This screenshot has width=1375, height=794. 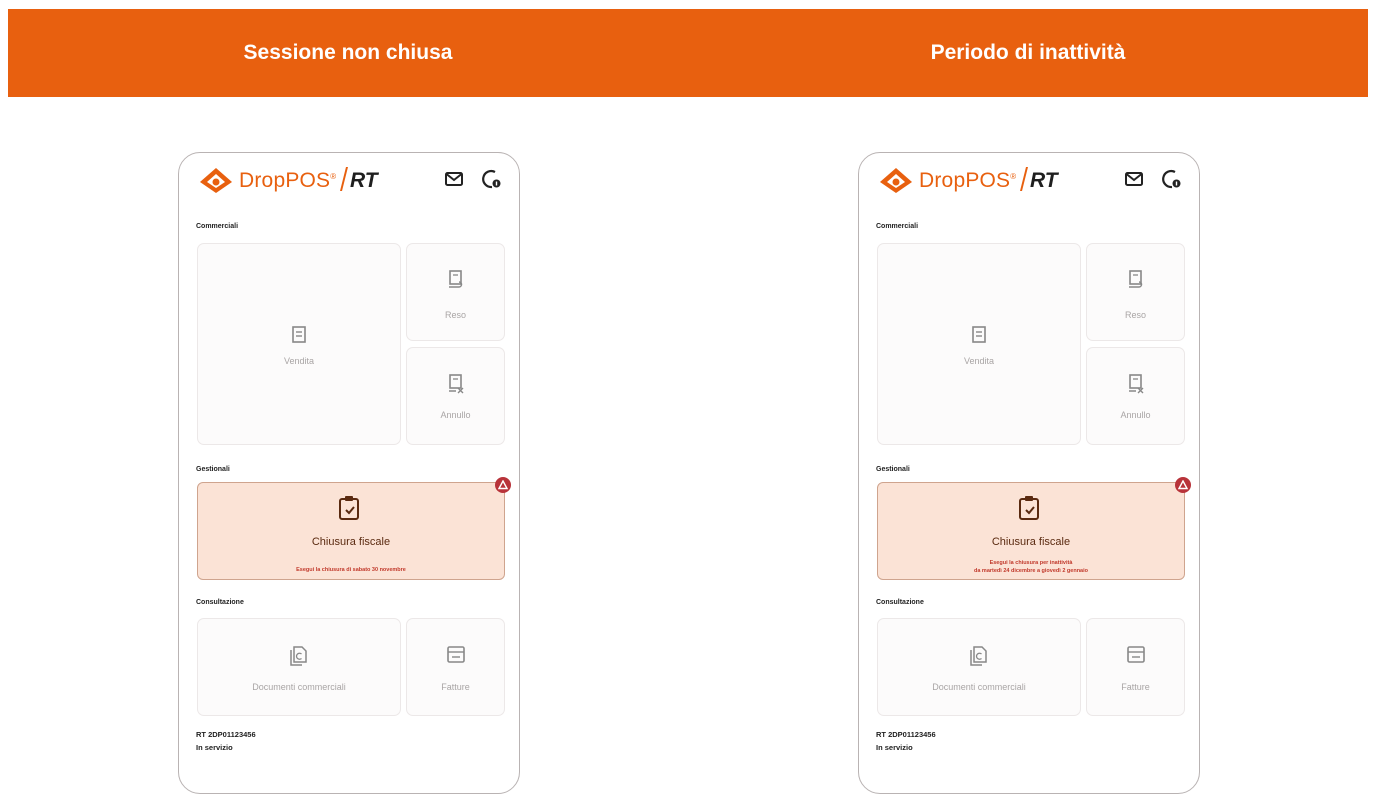 I want to click on fiscal-closure-subtitle-line1: Esegui la chiusura per inattività, so click(x=1031, y=563).